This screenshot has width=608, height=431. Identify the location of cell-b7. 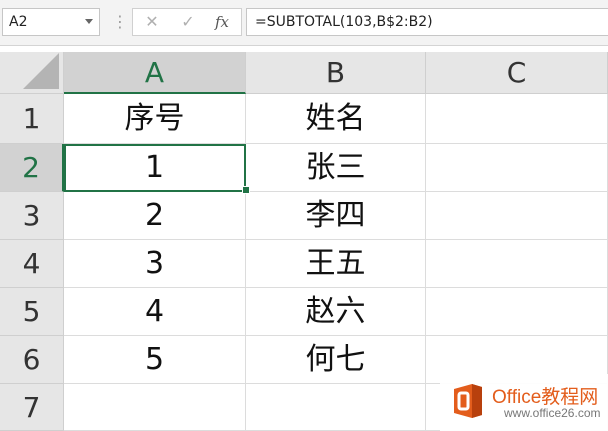
(336, 407).